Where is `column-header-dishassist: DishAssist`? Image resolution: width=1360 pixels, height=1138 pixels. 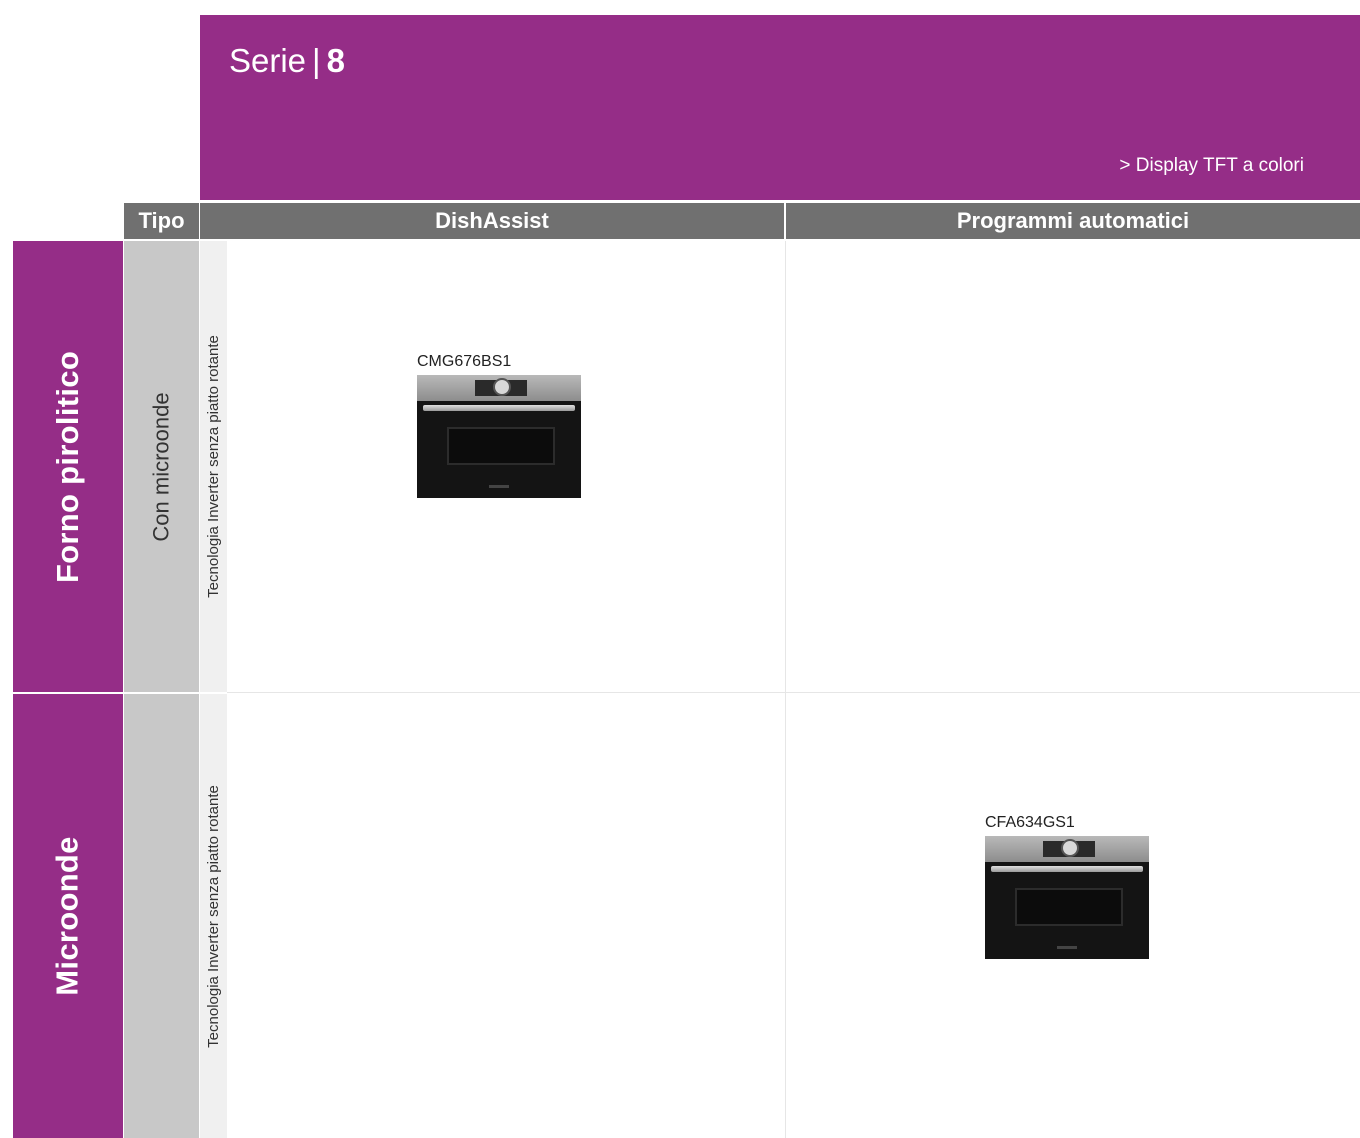
column-header-dishassist: DishAssist is located at coordinates (492, 221).